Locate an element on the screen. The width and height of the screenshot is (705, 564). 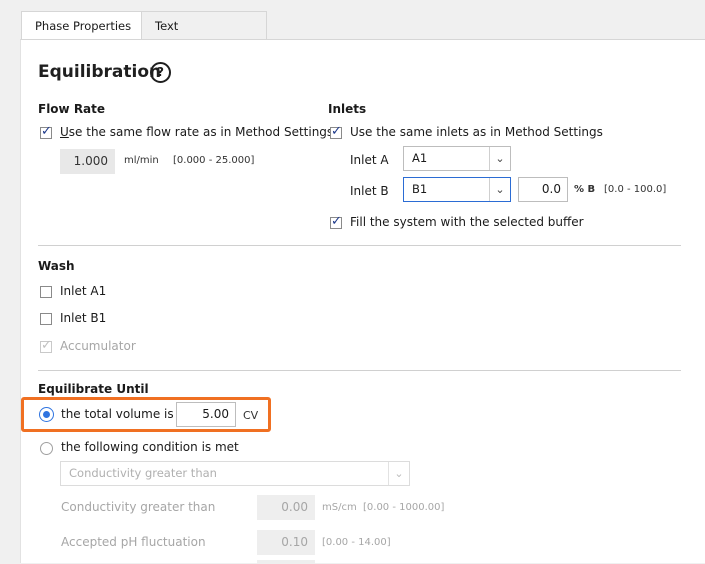
fill-system-label: Fill the system with the selected buffer is located at coordinates (467, 222).